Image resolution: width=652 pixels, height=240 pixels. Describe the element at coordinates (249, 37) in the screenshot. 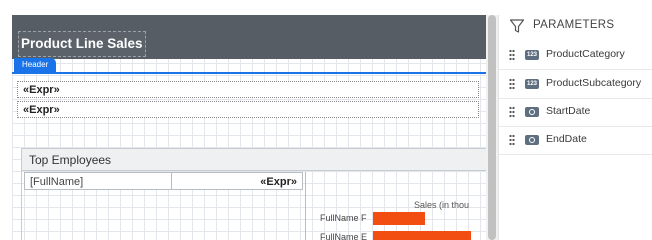

I see `report-header-band: Product Line Sales` at that location.